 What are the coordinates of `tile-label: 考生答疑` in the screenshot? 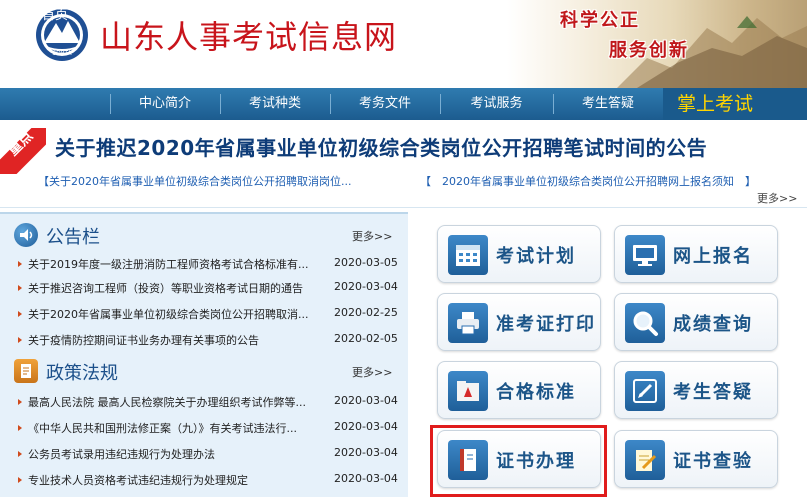 It's located at (713, 392).